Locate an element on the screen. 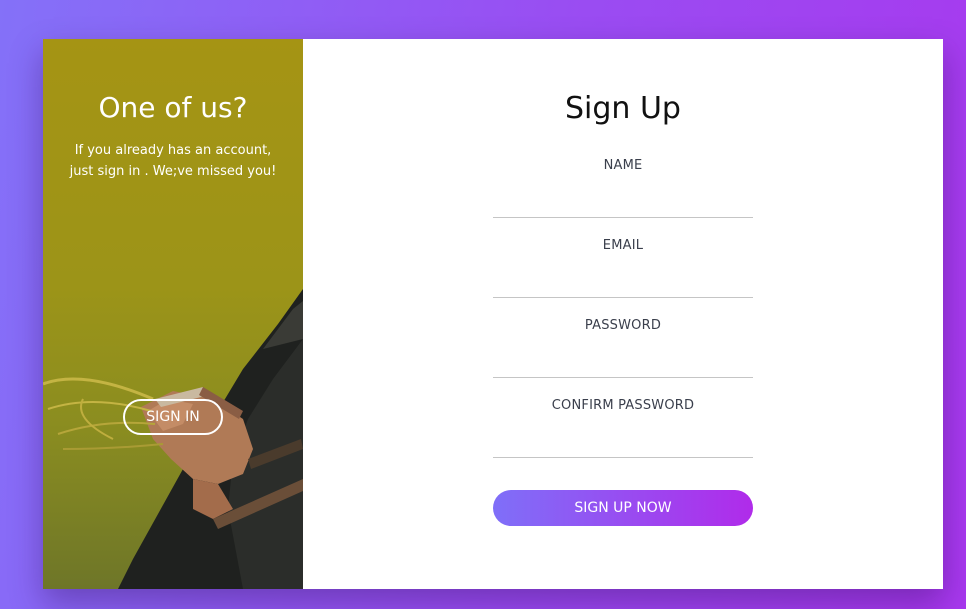  confirm-password-label: CONFIRM PASSWORD is located at coordinates (623, 405).